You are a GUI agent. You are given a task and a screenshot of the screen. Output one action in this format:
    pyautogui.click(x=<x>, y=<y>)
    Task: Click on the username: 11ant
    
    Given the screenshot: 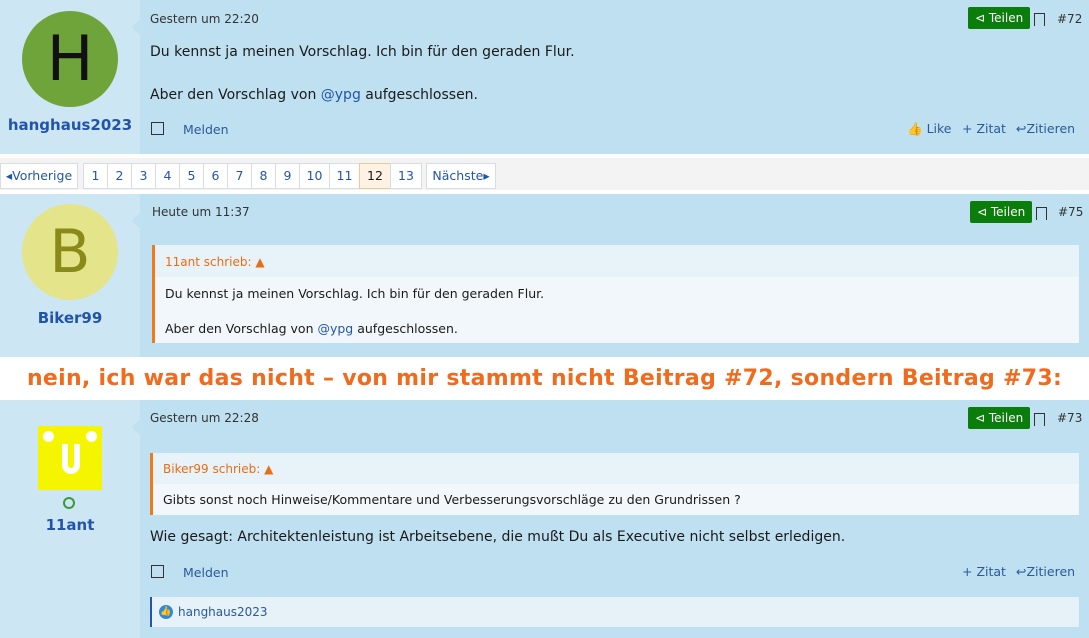 What is the action you would take?
    pyautogui.click(x=70, y=525)
    